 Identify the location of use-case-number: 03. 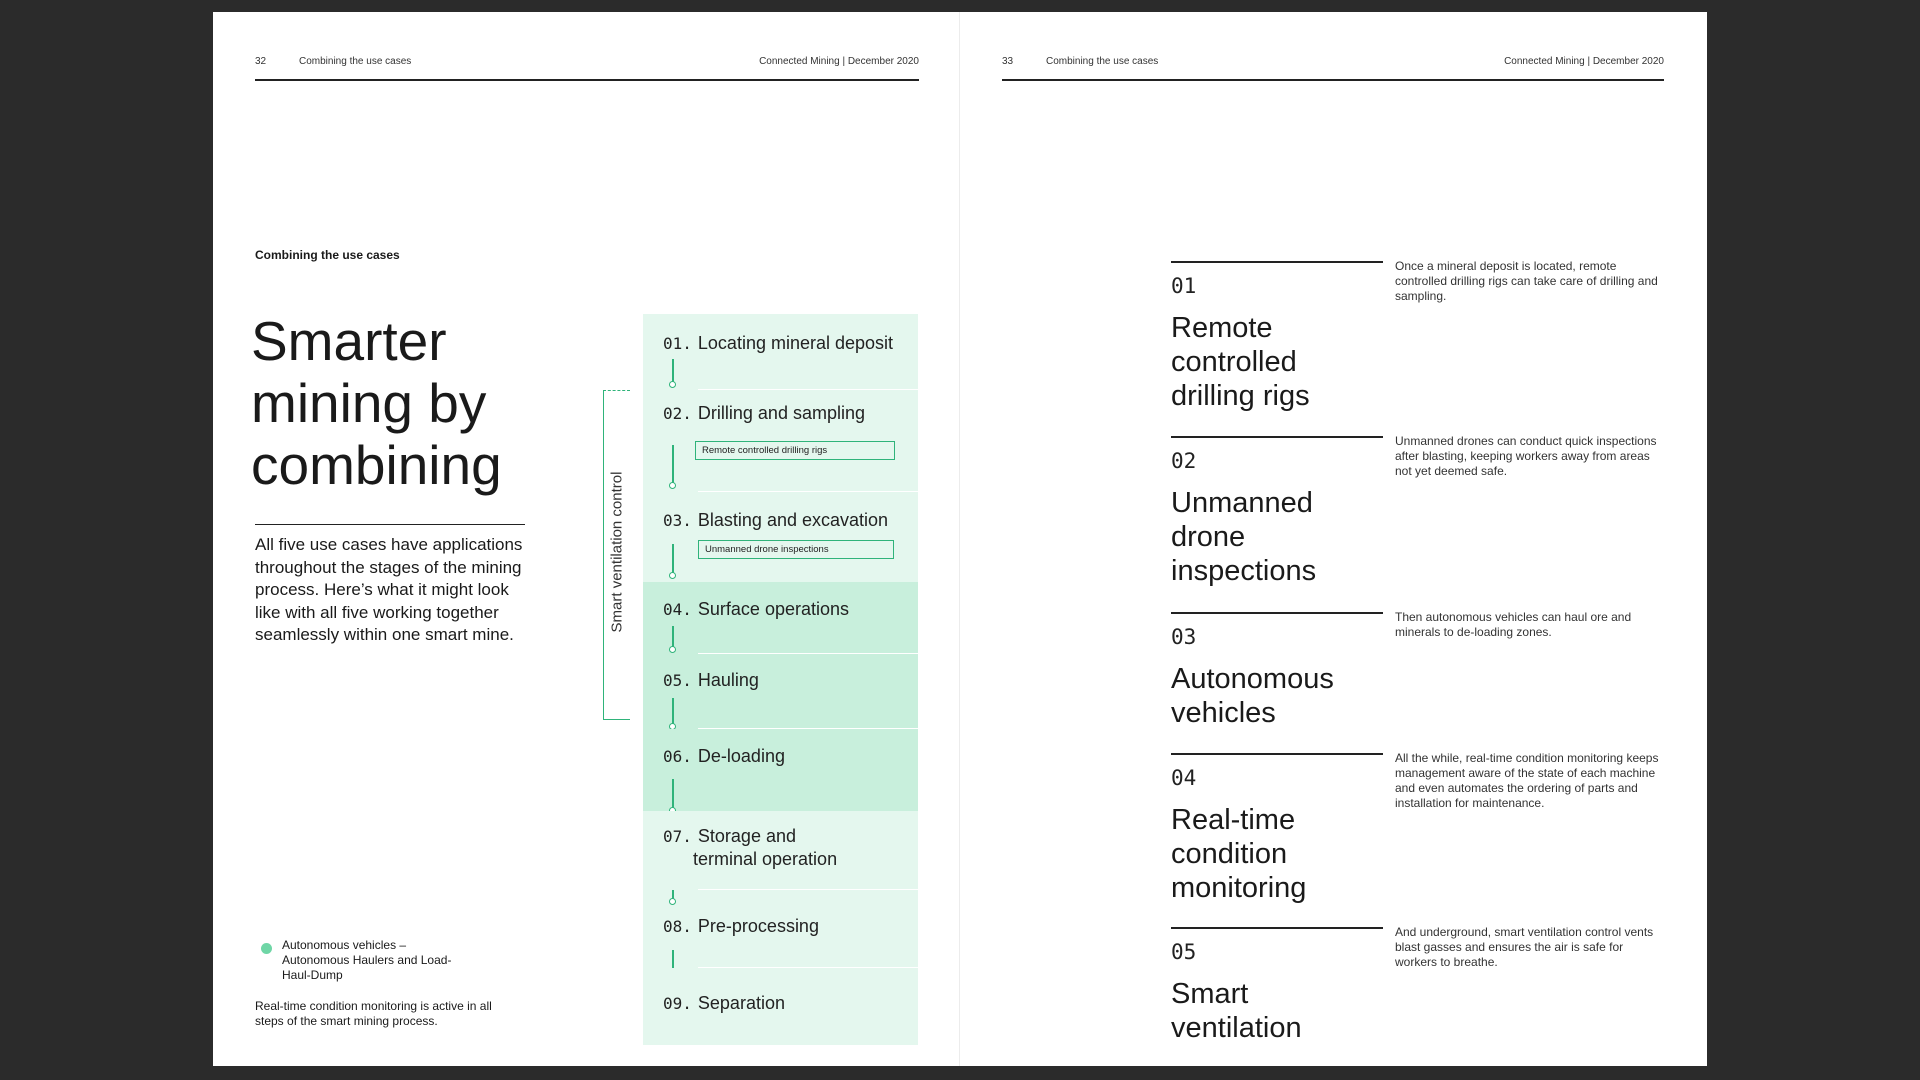
(1184, 637).